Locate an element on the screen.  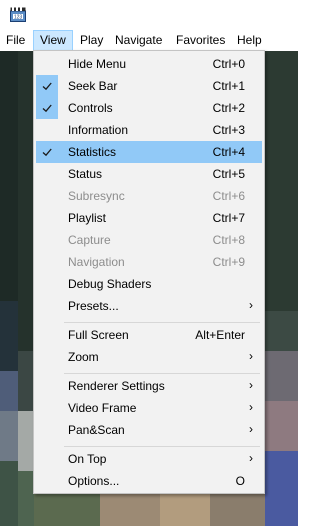
svg-text: 123 is located at coordinates (18, 18).